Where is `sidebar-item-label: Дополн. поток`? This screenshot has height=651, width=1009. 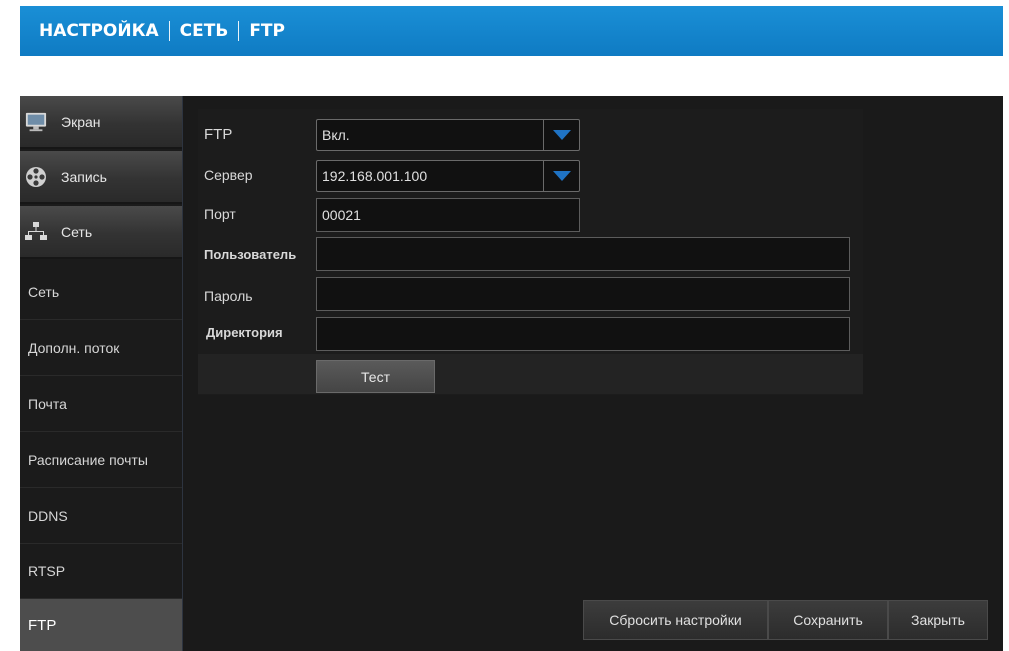
sidebar-item-label: Дополн. поток is located at coordinates (74, 348).